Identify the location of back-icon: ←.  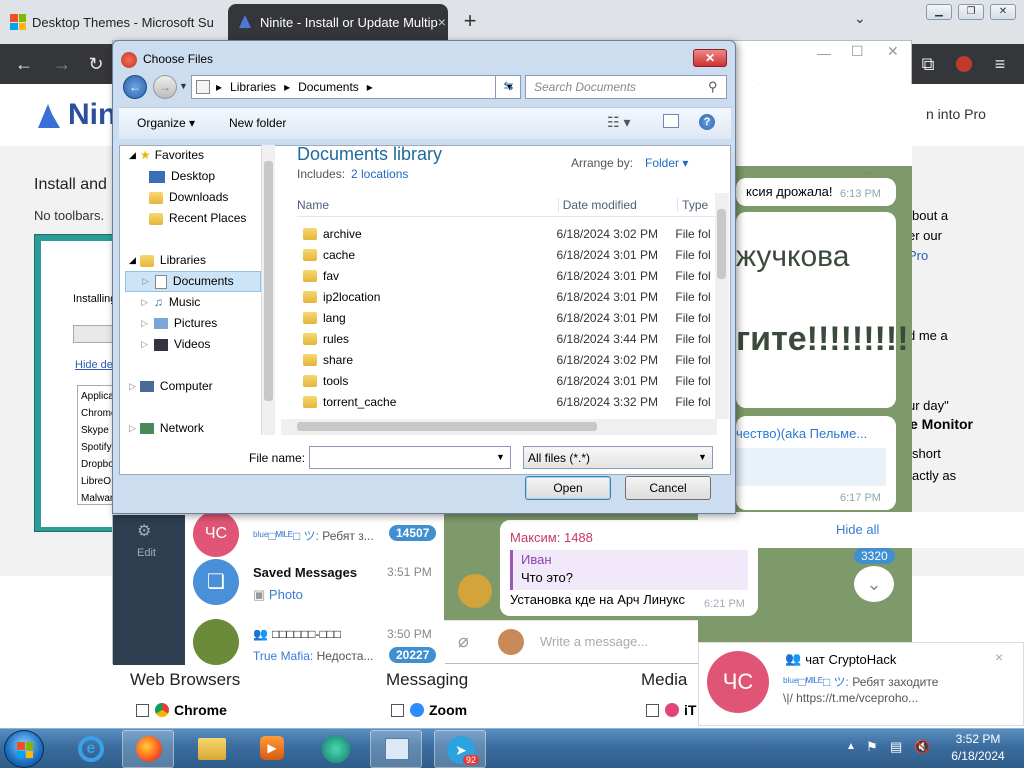
(24, 64).